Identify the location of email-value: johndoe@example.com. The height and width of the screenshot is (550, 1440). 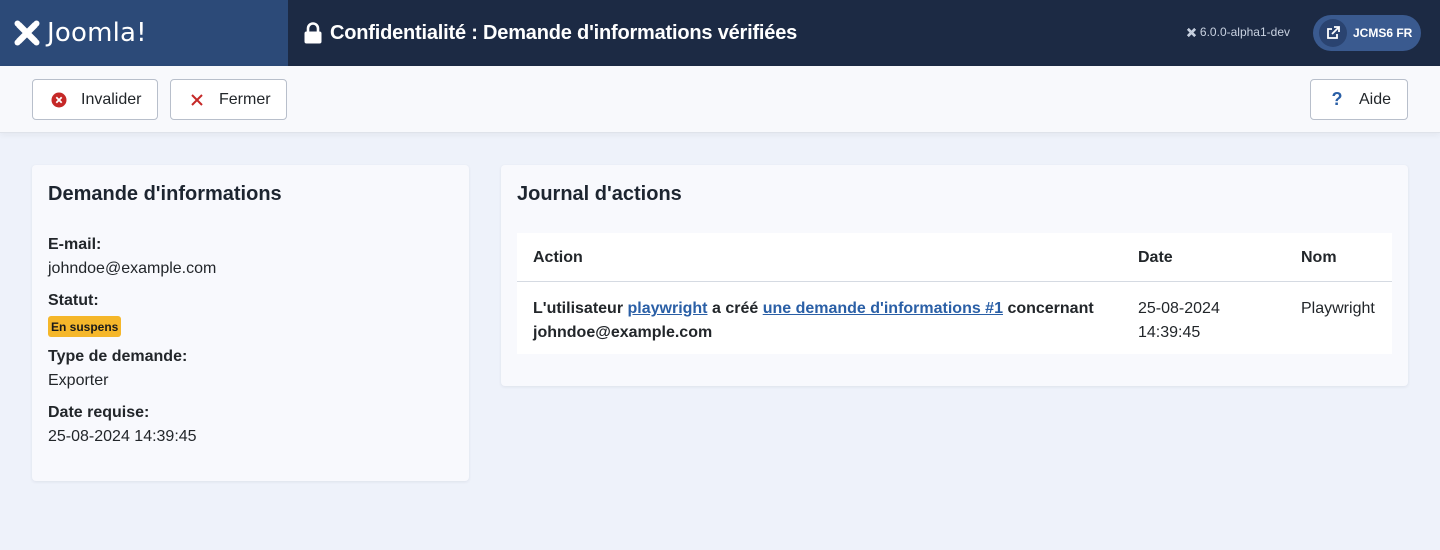
(132, 268).